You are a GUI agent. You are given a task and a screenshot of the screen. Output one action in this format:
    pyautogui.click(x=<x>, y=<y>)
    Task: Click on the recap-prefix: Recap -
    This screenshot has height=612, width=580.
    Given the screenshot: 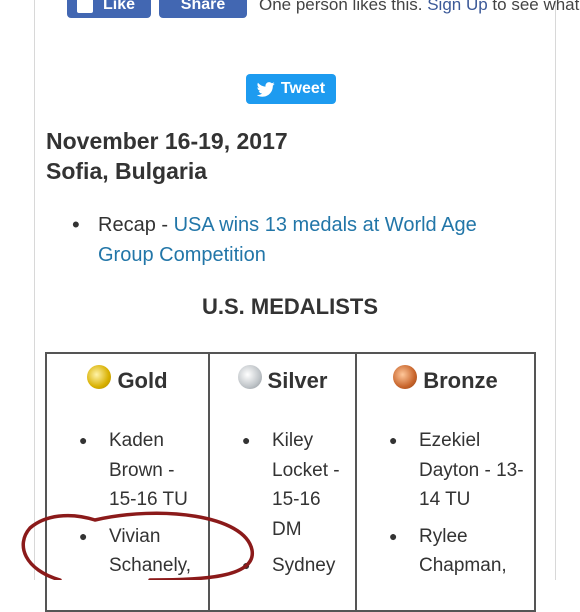 What is the action you would take?
    pyautogui.click(x=133, y=225)
    